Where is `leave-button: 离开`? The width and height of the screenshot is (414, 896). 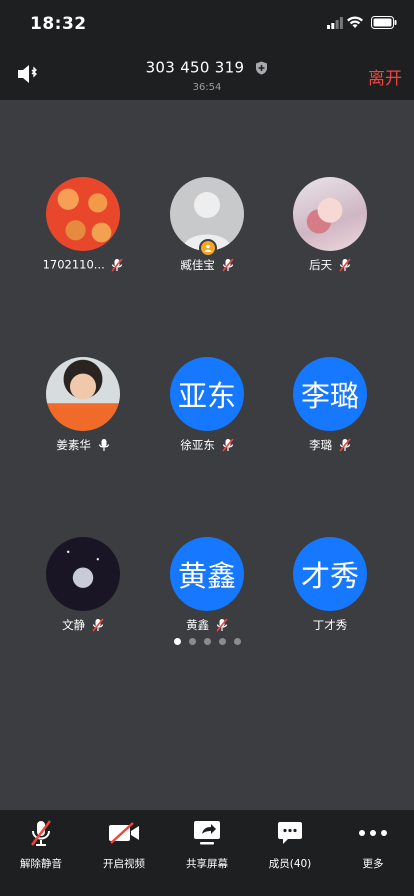
leave-button: 离开 is located at coordinates (385, 76).